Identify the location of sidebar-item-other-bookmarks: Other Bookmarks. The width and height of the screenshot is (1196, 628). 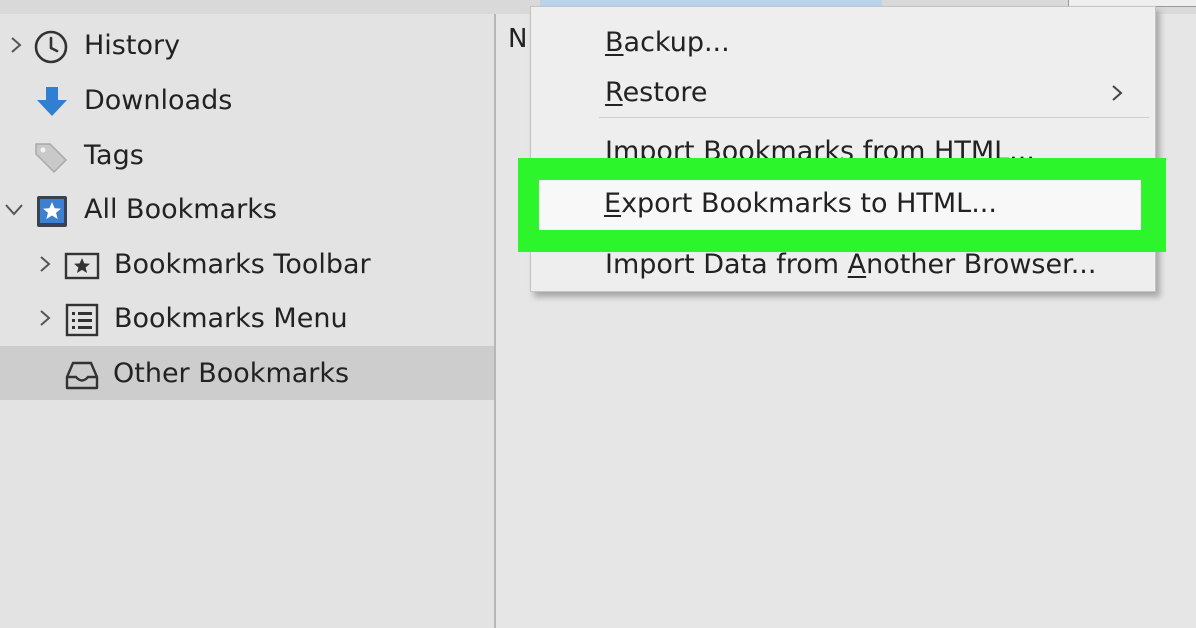
(247, 373).